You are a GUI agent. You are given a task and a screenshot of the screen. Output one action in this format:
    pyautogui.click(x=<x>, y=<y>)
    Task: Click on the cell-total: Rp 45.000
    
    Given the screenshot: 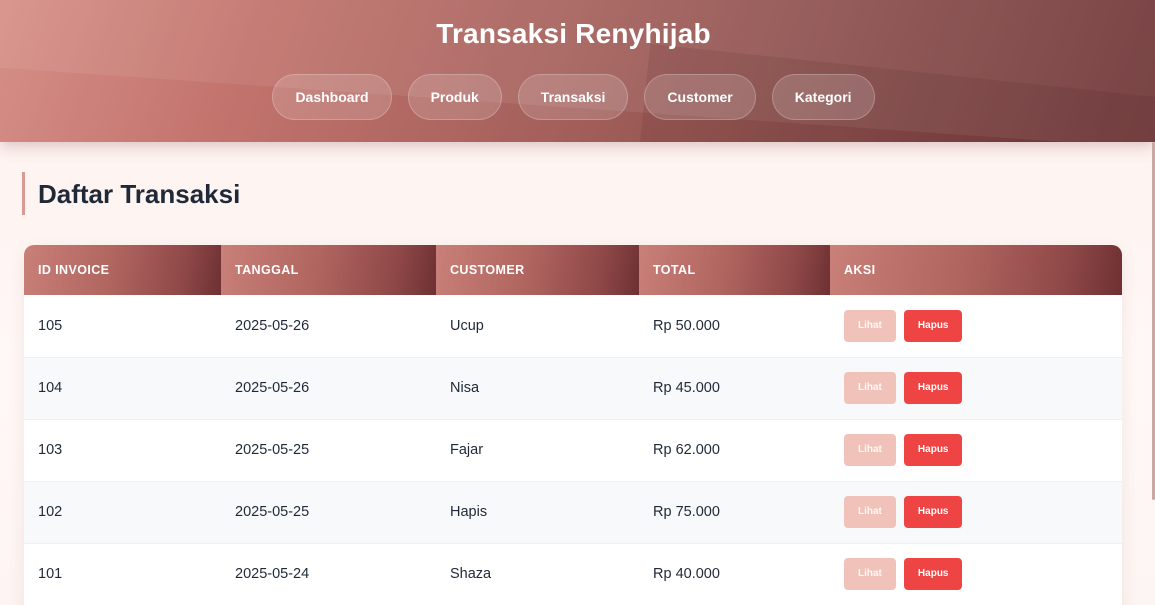 What is the action you would take?
    pyautogui.click(x=734, y=388)
    